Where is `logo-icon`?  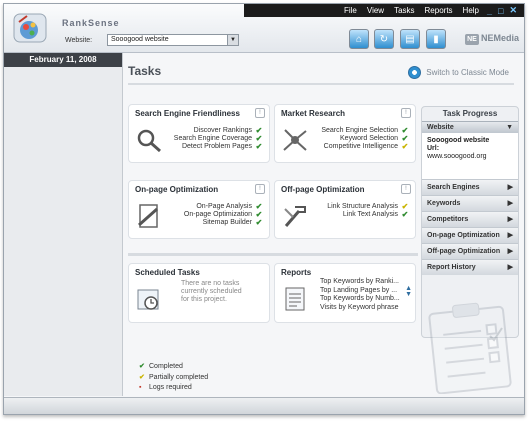 logo-icon is located at coordinates (30, 28).